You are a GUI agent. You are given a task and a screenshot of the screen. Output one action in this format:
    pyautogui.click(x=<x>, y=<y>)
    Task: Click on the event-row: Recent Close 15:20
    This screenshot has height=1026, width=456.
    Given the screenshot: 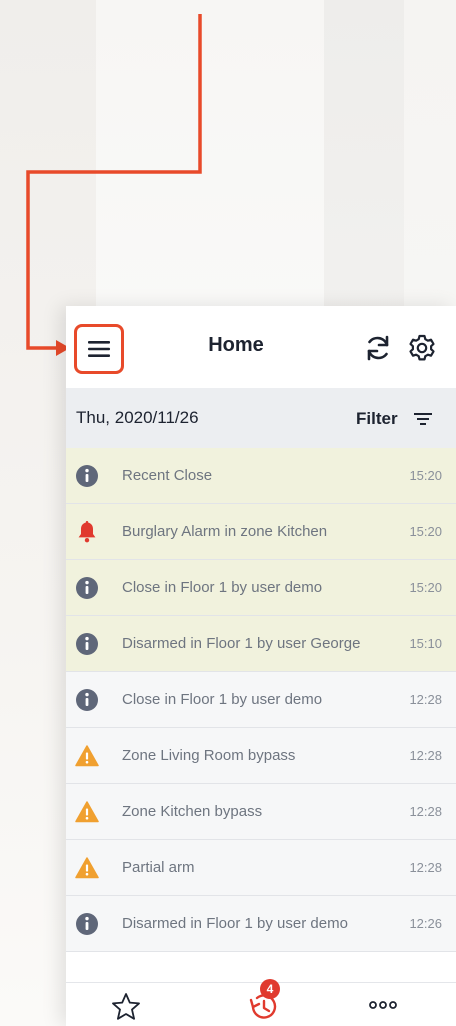 What is the action you would take?
    pyautogui.click(x=261, y=476)
    